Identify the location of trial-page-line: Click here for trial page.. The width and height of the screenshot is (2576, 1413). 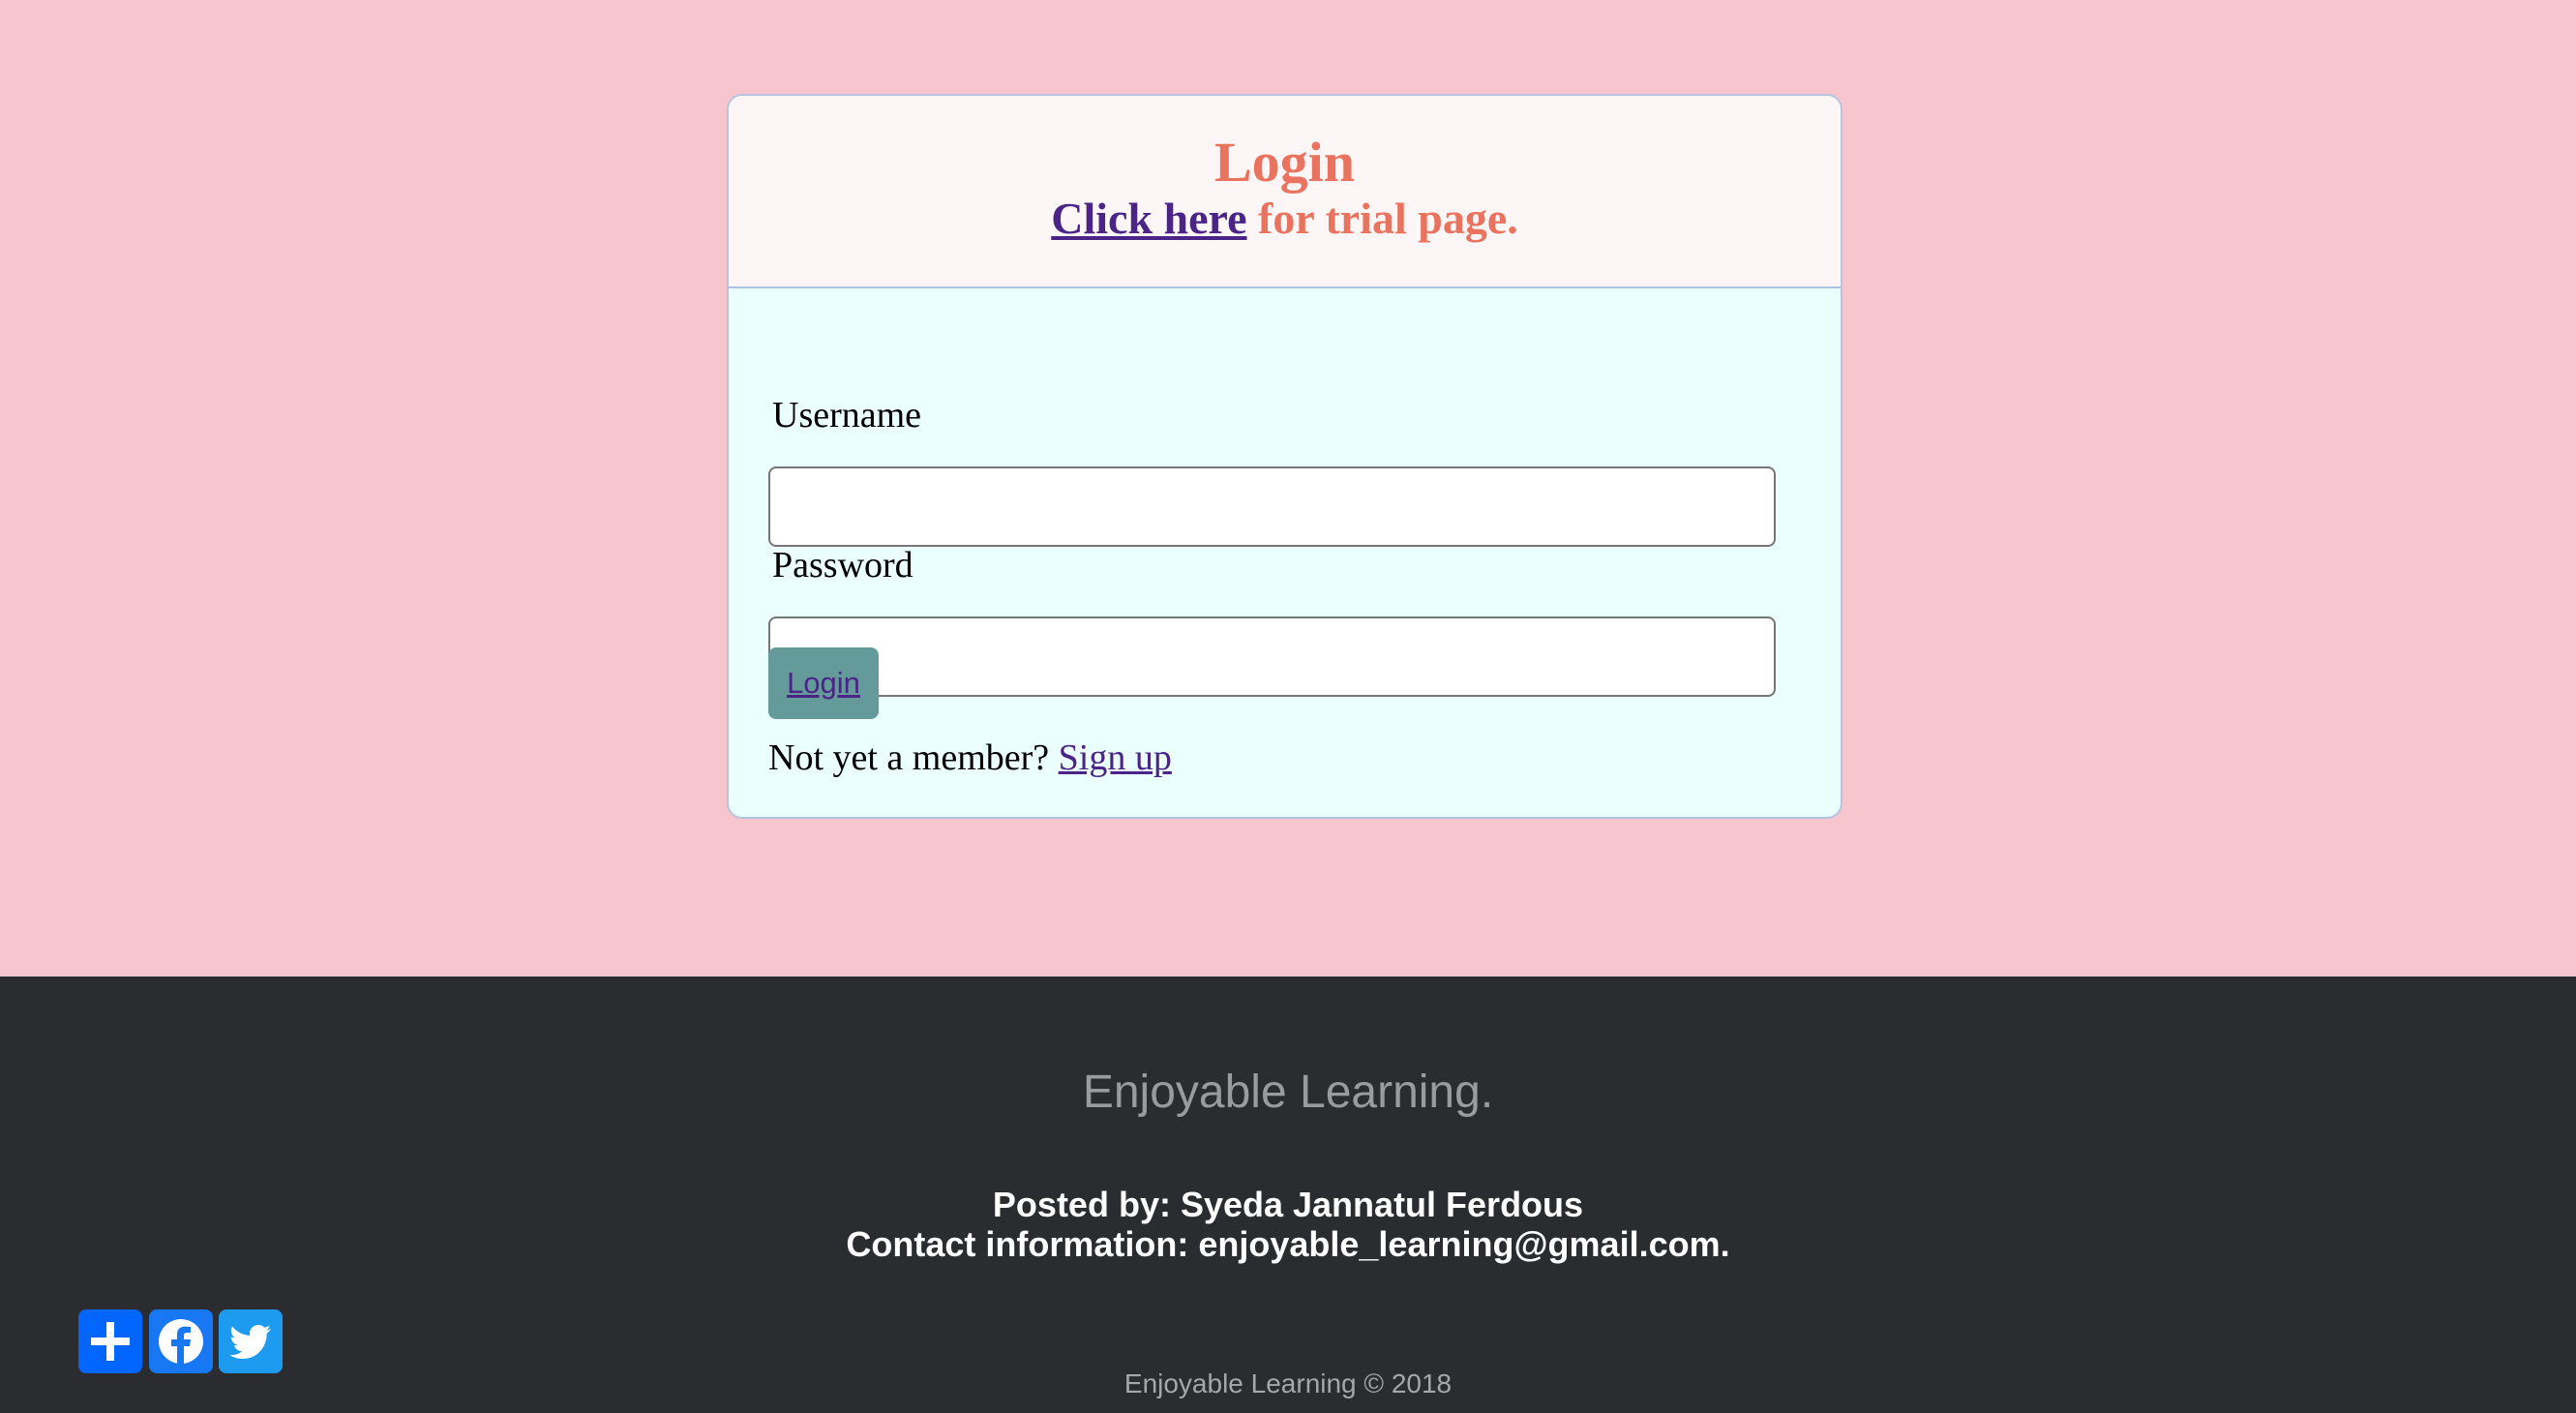
(1285, 219).